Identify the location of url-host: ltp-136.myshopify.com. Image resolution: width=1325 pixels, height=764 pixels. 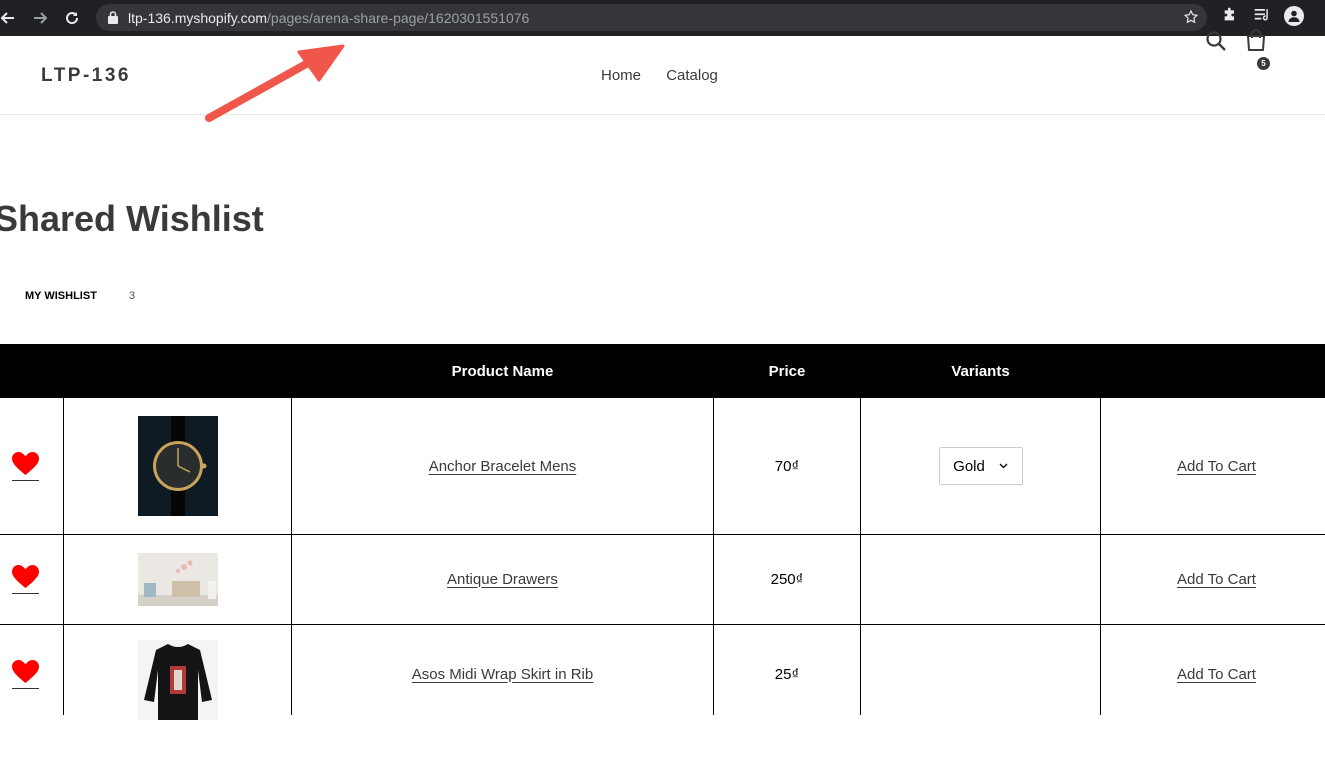
(198, 18).